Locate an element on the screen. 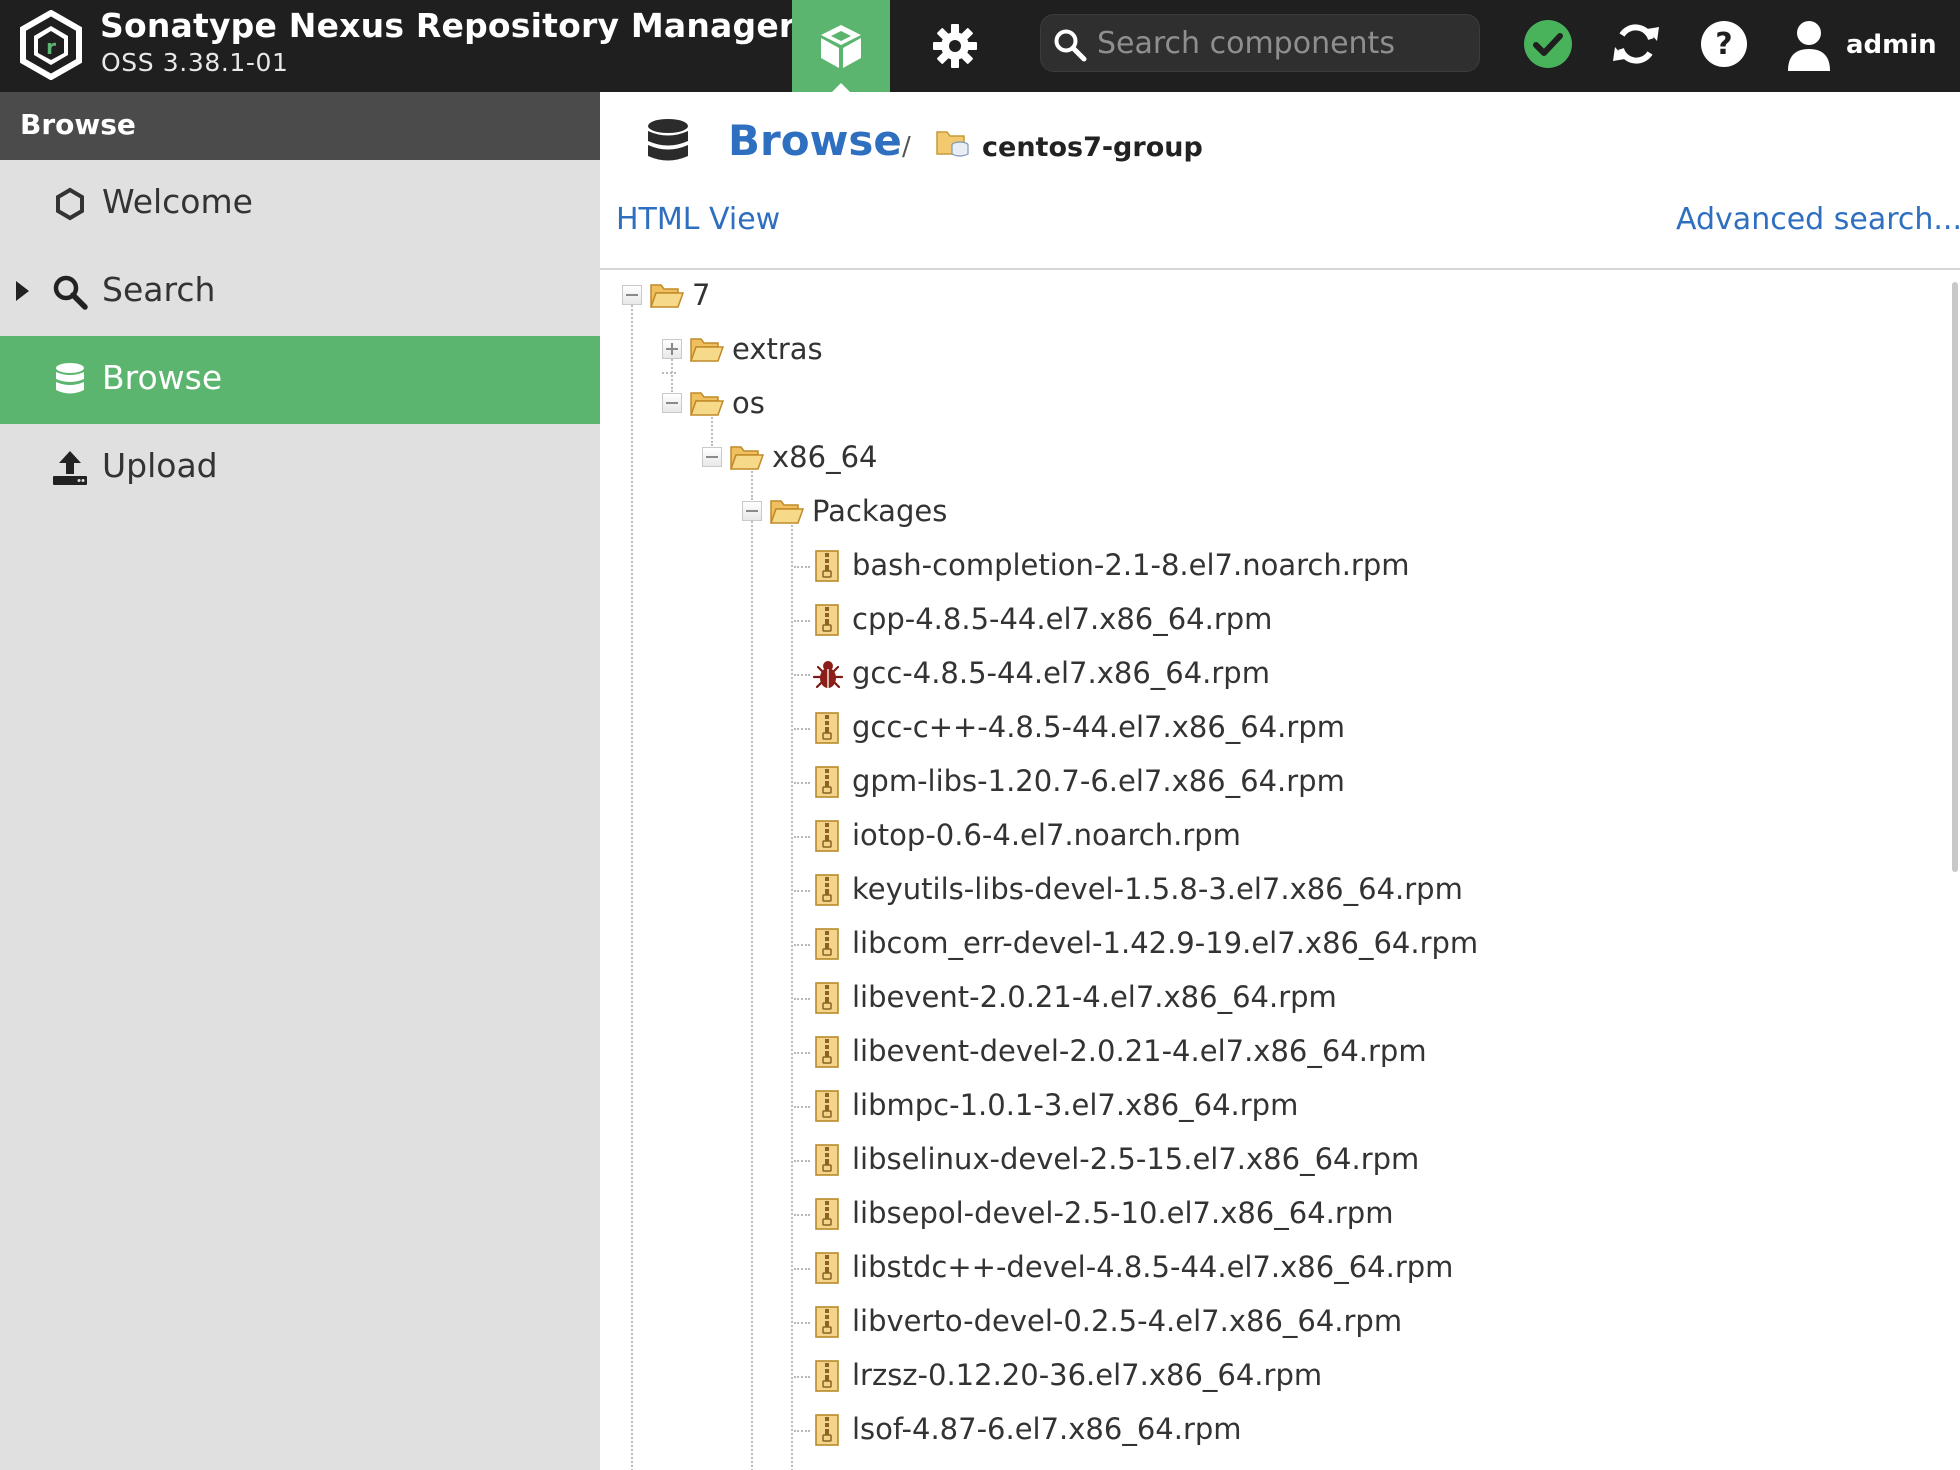  tree-node-x86-64: x86_64 is located at coordinates (827, 457).